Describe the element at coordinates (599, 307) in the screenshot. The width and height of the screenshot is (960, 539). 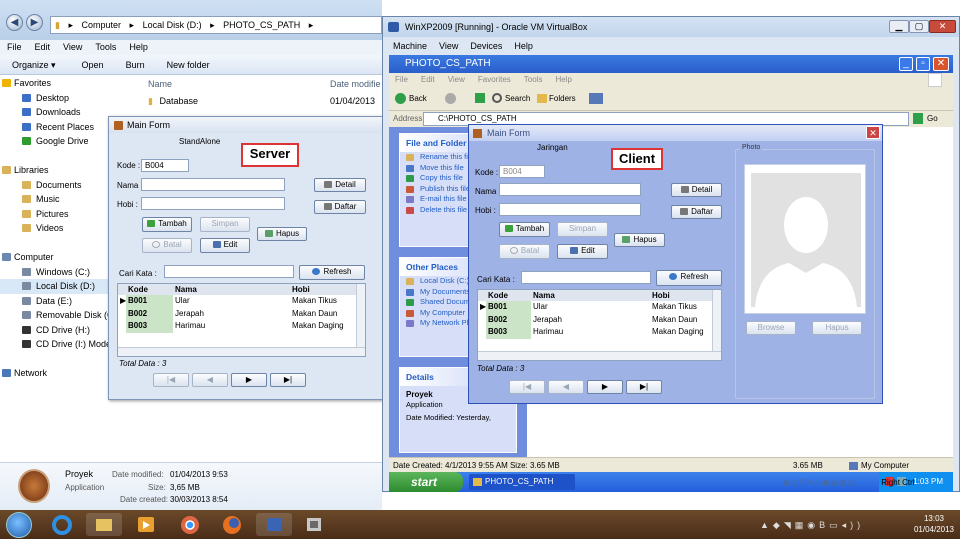
I see `table-row: ▶ B001 Ular Makan Tikus` at that location.